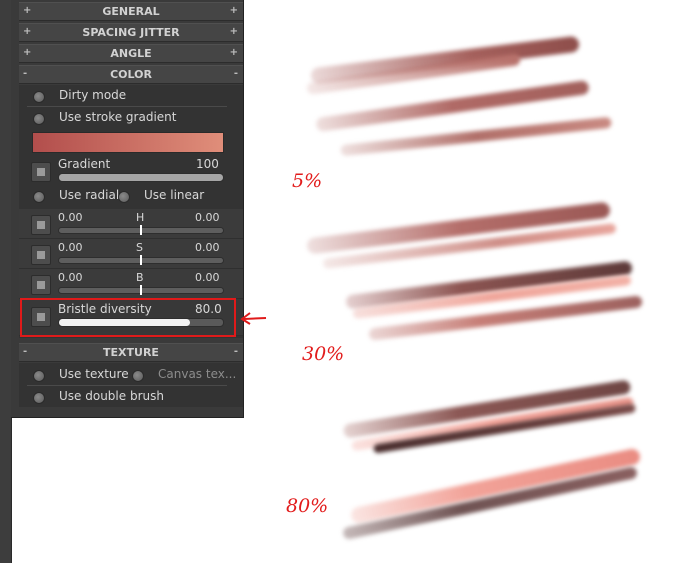  What do you see at coordinates (94, 374) in the screenshot?
I see `use-texture-label: Use texture` at bounding box center [94, 374].